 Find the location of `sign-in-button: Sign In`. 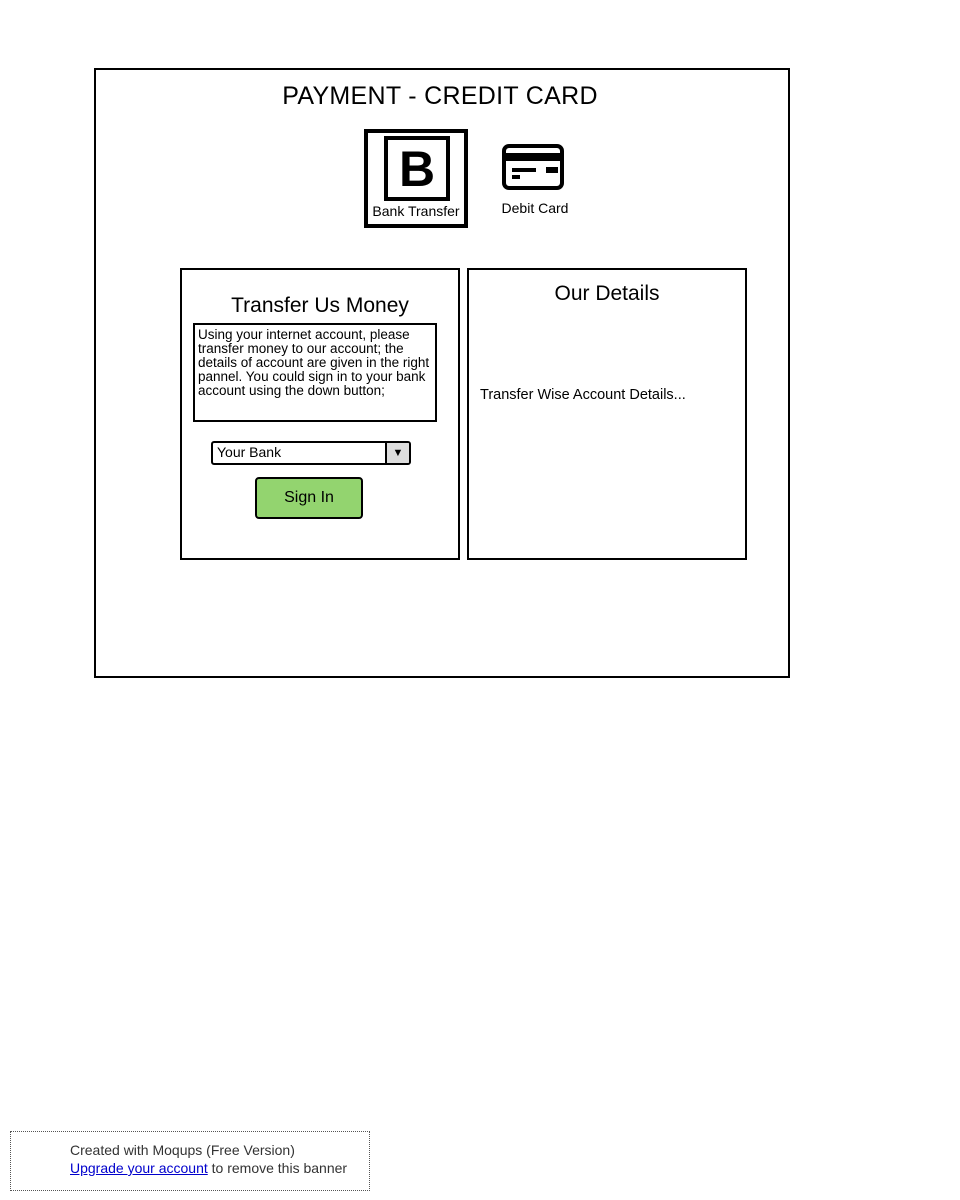

sign-in-button: Sign In is located at coordinates (309, 498).